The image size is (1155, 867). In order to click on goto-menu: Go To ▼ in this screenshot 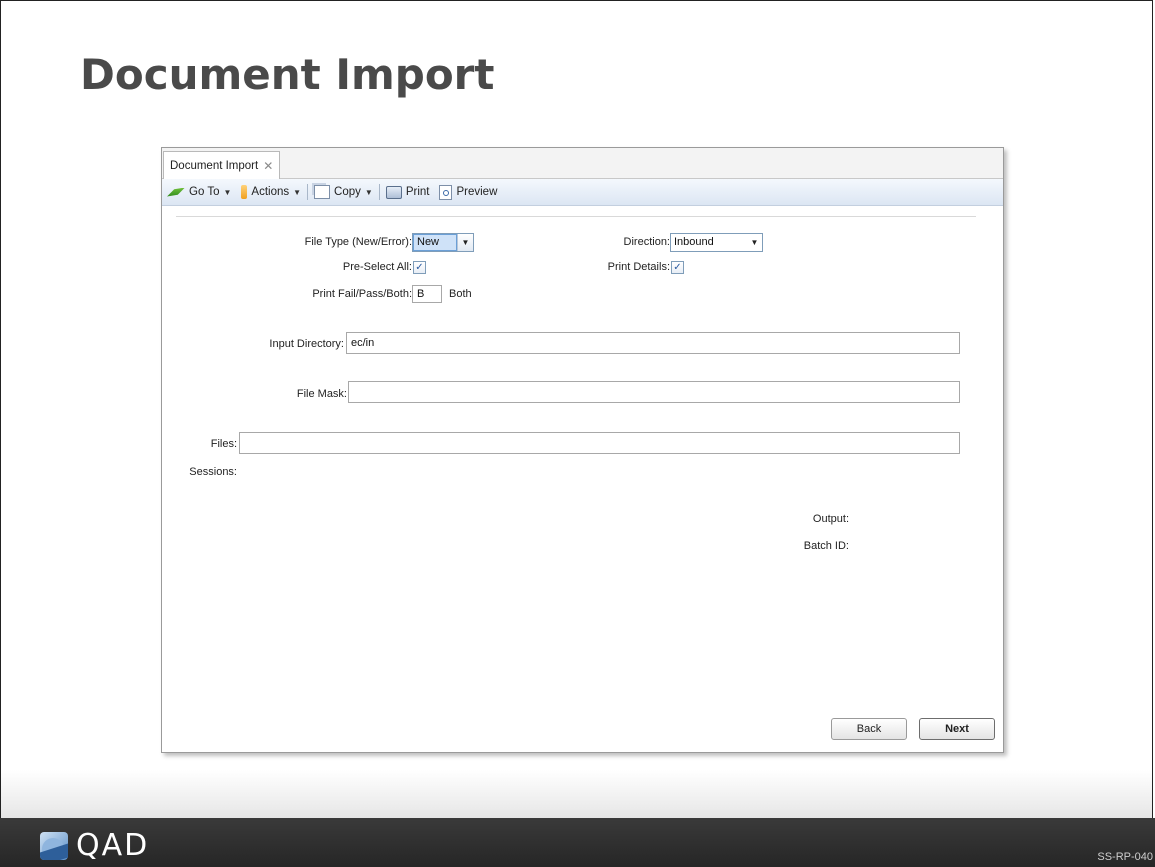, I will do `click(199, 192)`.